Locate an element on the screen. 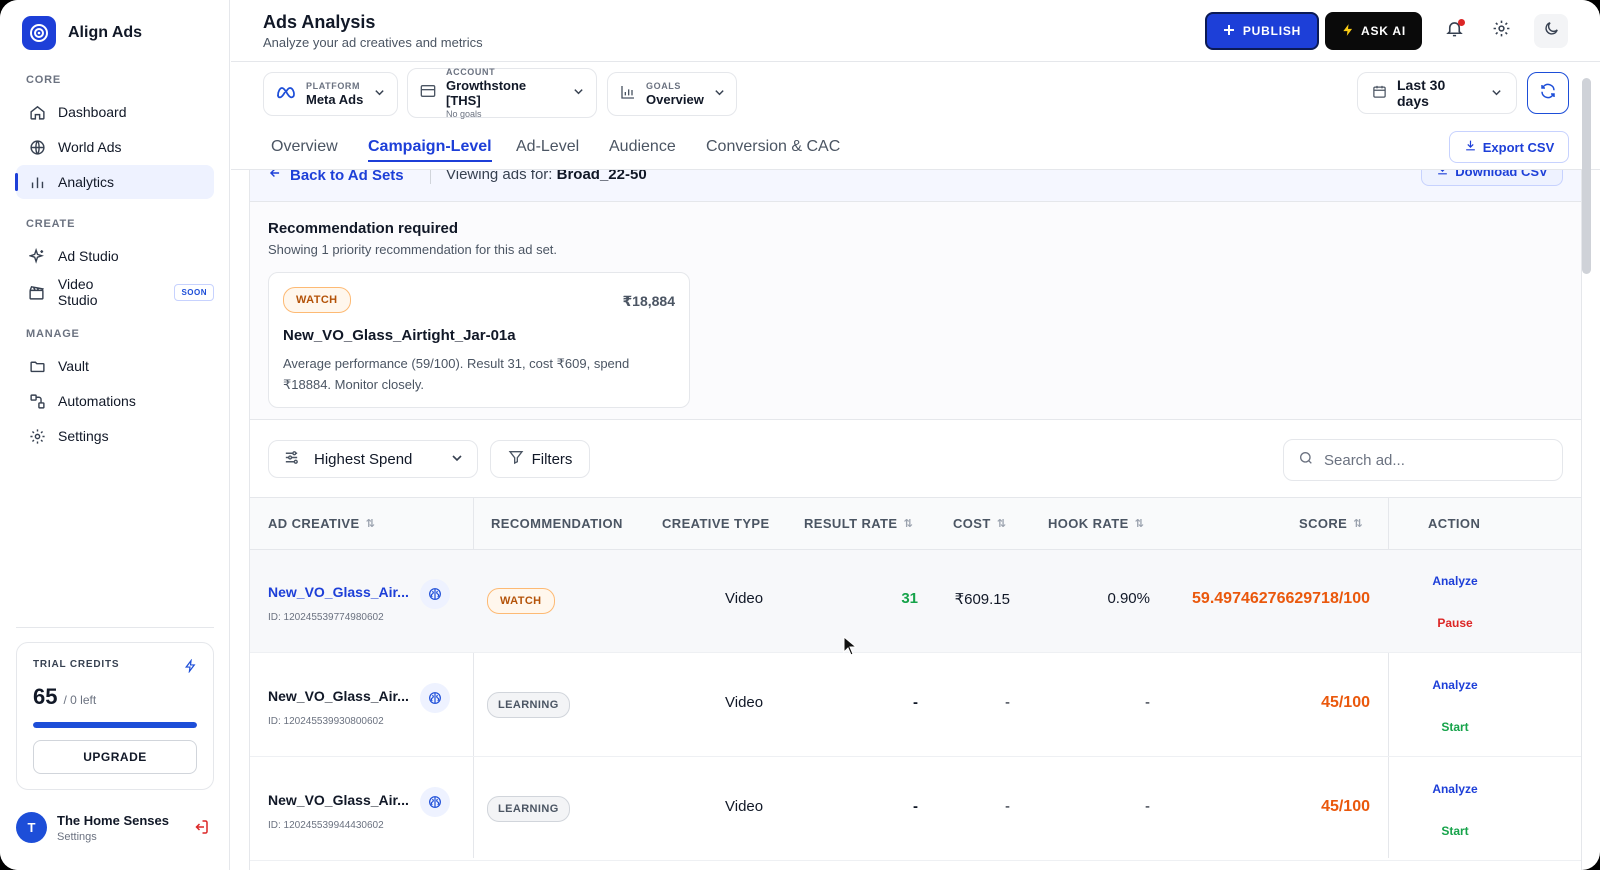 Image resolution: width=1600 pixels, height=870 pixels. tab-campaign-level: Campaign-Level is located at coordinates (430, 150).